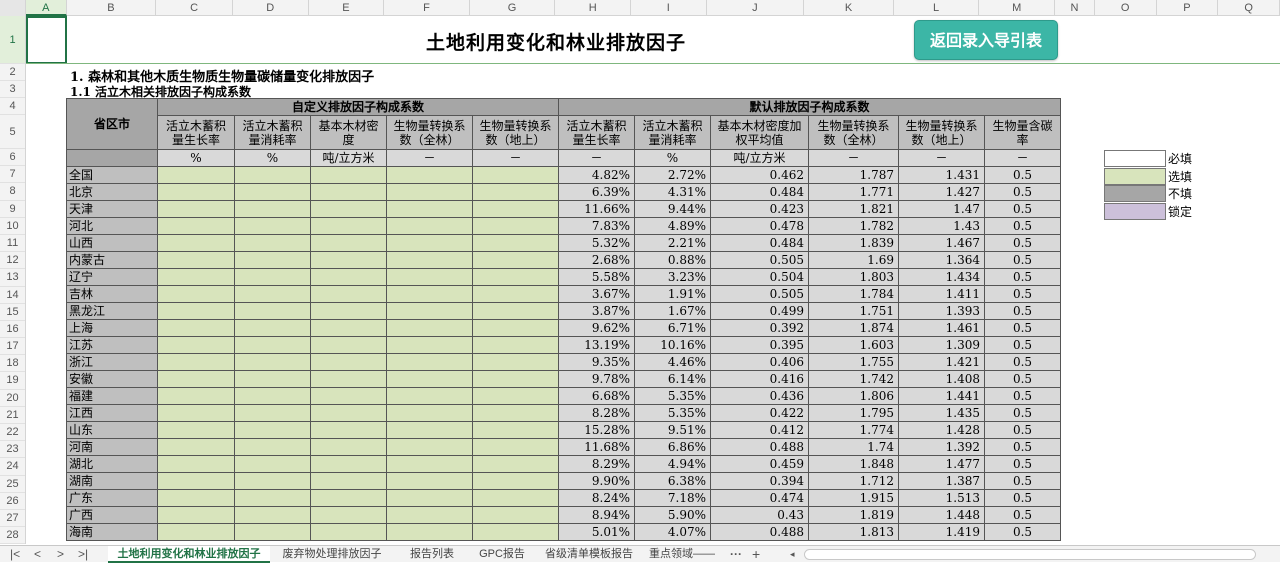 The image size is (1280, 563). What do you see at coordinates (12, 244) in the screenshot?
I see `row-header: 11` at bounding box center [12, 244].